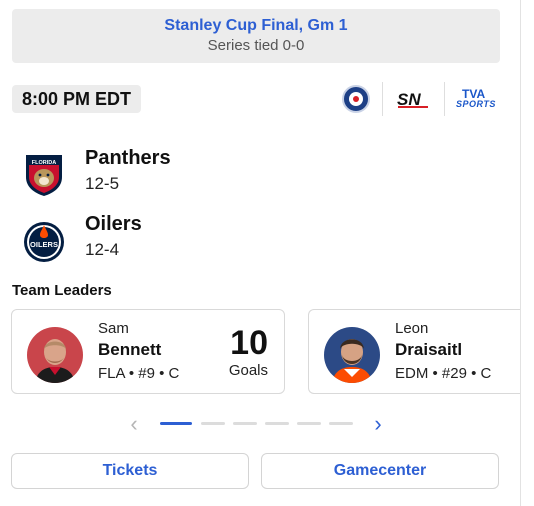 The height and width of the screenshot is (506, 534). What do you see at coordinates (380, 471) in the screenshot?
I see `gamecenter-button: Gamecenter` at bounding box center [380, 471].